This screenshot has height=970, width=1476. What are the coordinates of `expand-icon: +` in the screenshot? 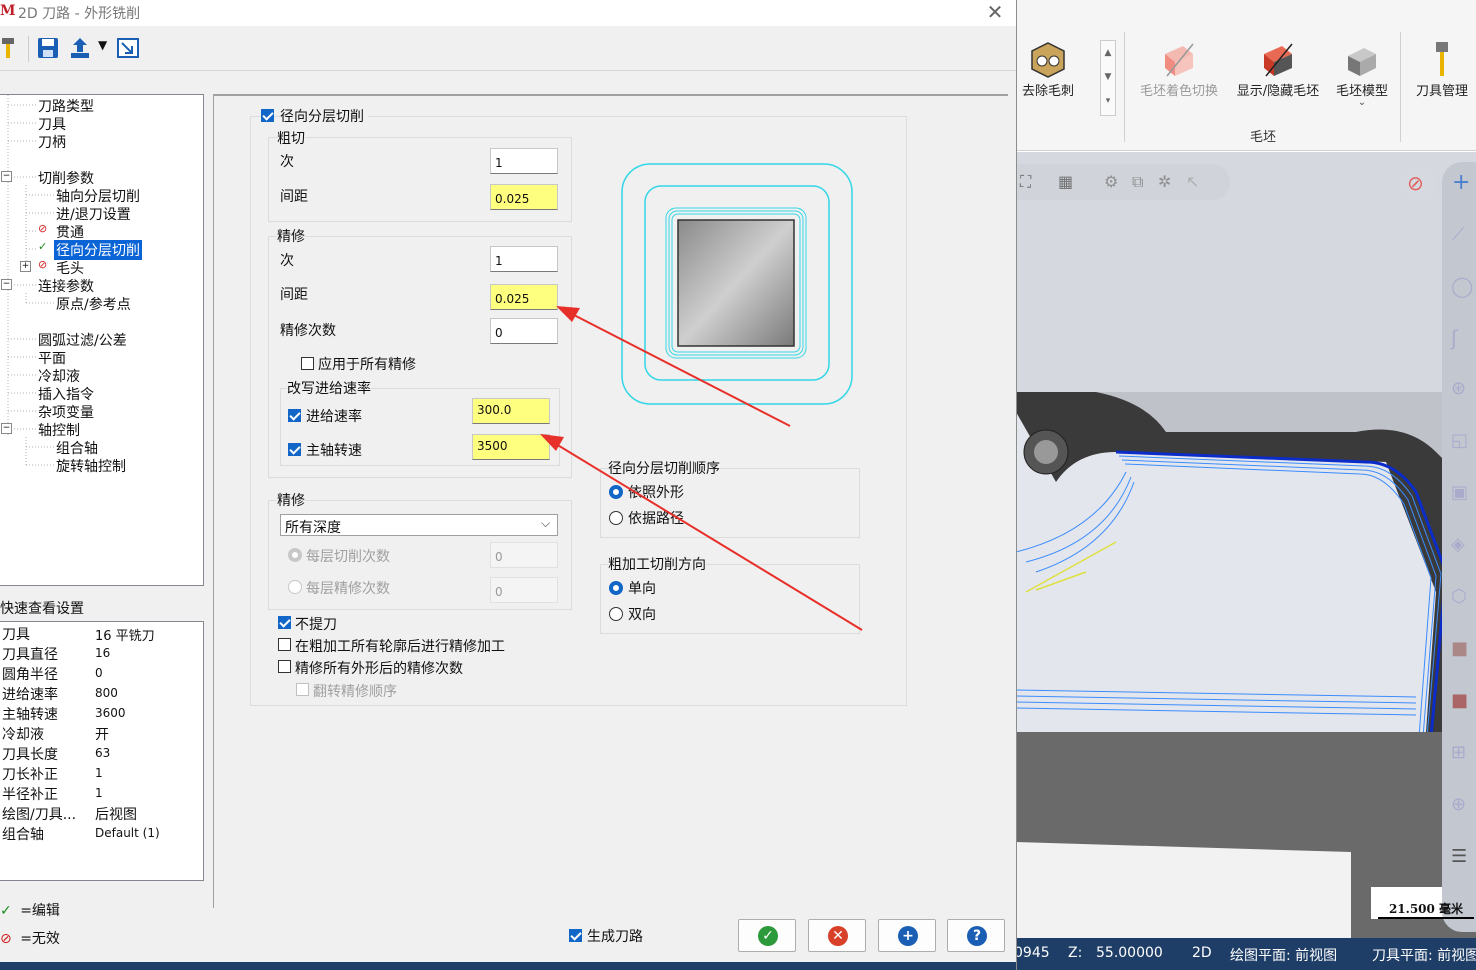 It's located at (25, 266).